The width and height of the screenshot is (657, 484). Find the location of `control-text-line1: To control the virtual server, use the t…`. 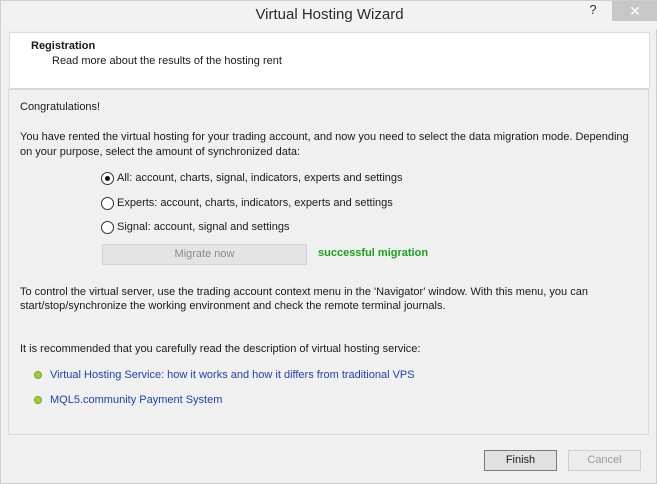

control-text-line1: To control the virtual server, use the t… is located at coordinates (304, 292).